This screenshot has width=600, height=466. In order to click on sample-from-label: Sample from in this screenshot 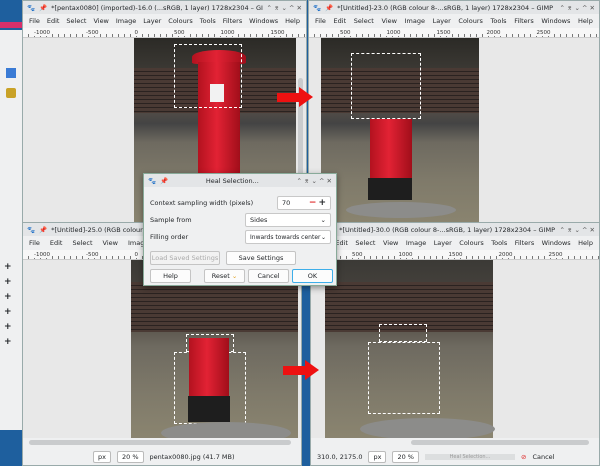, I will do `click(171, 220)`.